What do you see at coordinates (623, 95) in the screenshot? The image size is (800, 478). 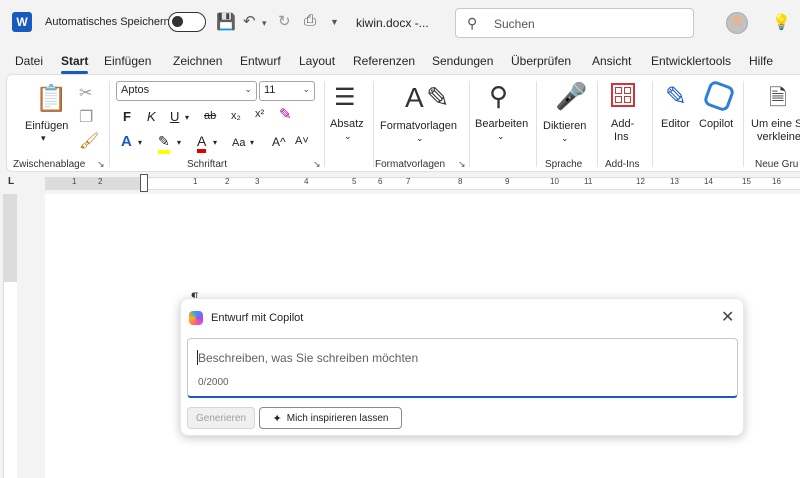 I see `addins-icon` at bounding box center [623, 95].